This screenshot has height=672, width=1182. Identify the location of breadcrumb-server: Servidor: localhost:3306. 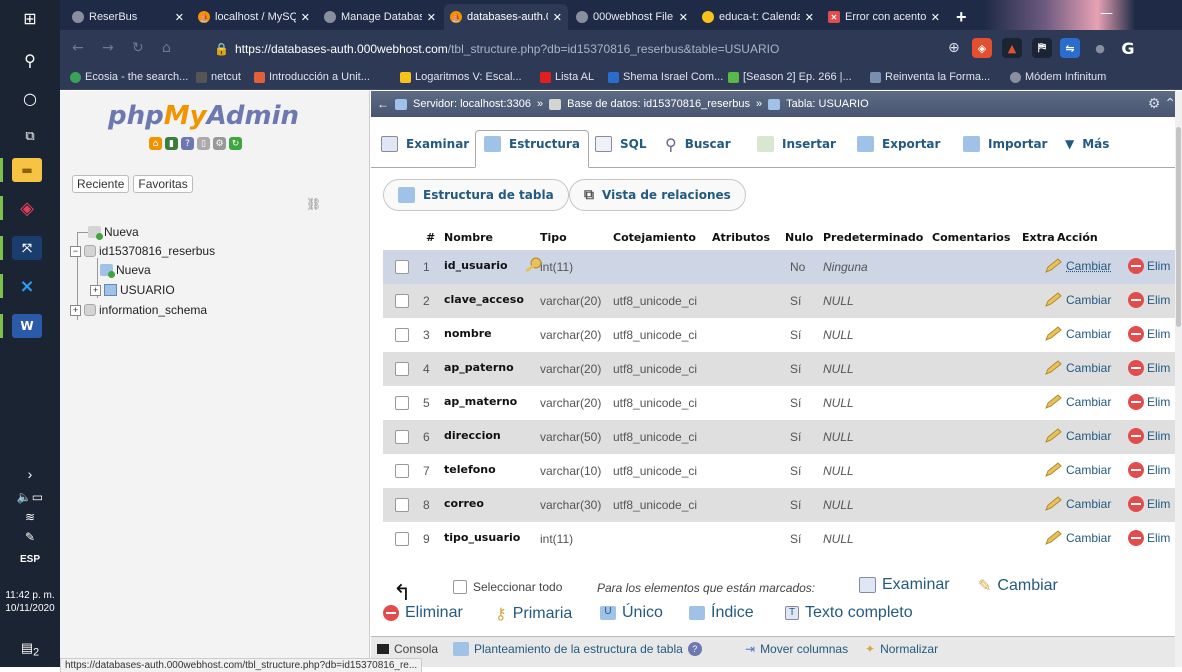
(472, 104).